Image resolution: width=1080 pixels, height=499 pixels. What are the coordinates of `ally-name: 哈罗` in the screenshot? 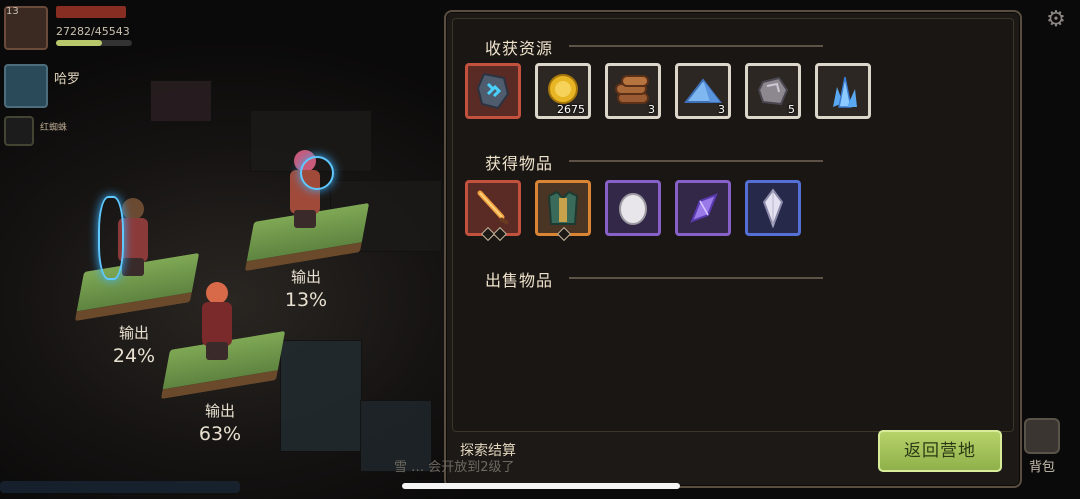 It's located at (67, 79).